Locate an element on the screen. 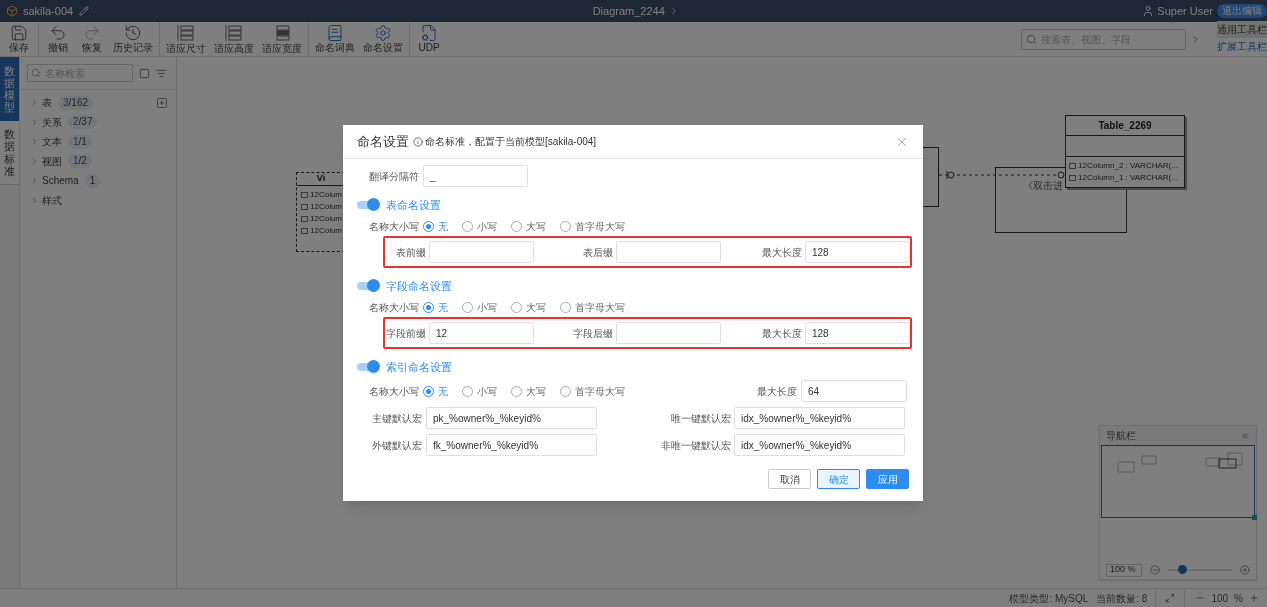 Image resolution: width=1267 pixels, height=607 pixels. exit-edit-button: 退出编辑 is located at coordinates (1242, 11).